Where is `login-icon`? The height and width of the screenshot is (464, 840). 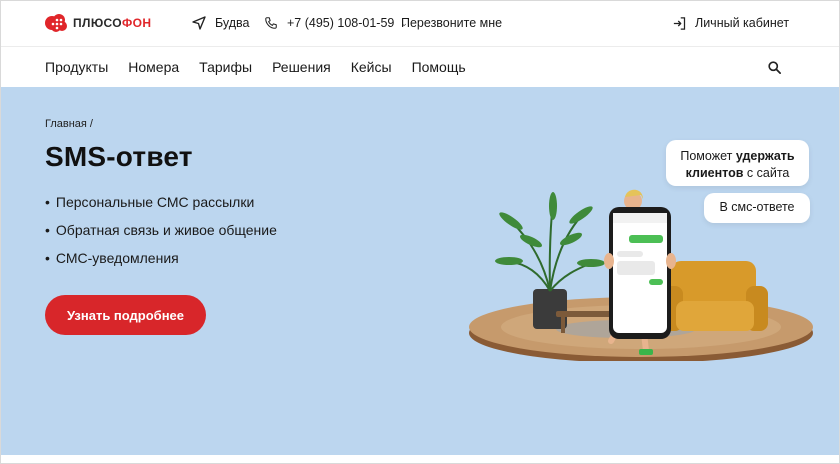
login-icon is located at coordinates (679, 23).